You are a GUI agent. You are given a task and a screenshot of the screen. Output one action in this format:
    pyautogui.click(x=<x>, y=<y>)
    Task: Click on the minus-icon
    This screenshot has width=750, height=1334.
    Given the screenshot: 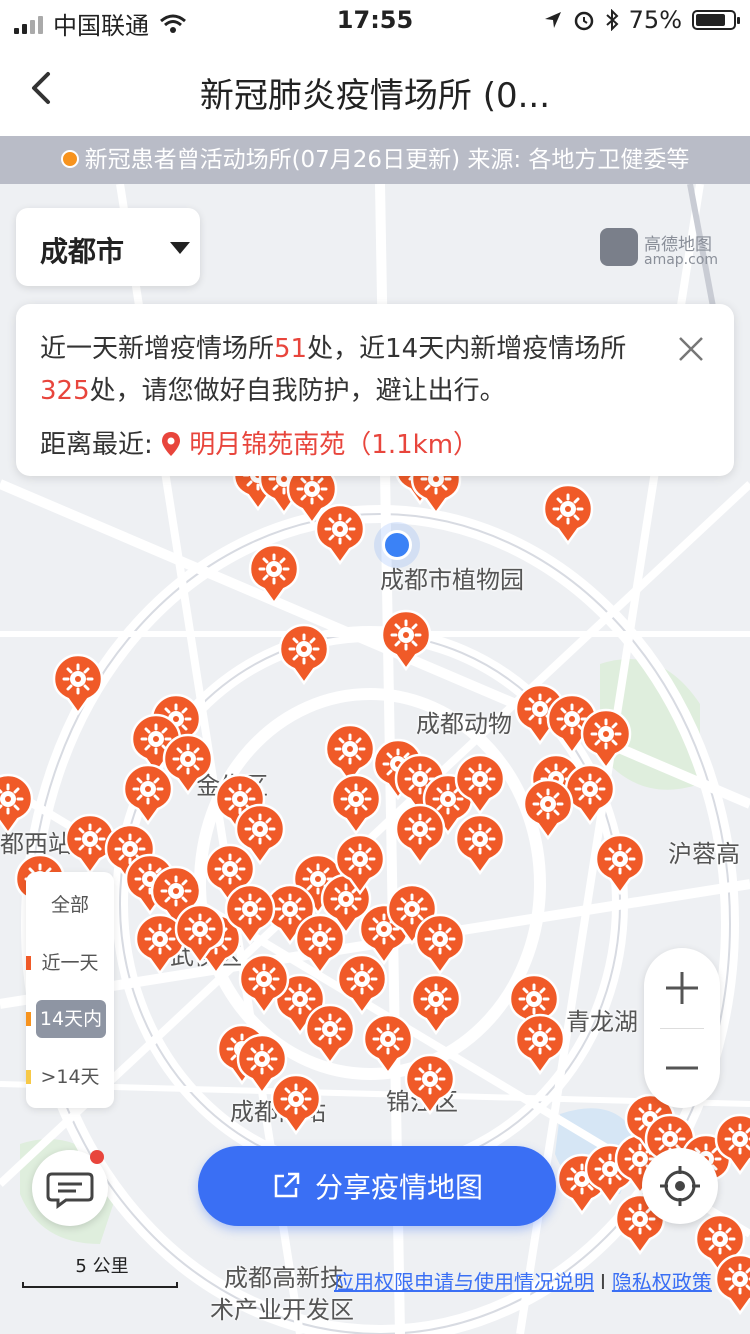 What is the action you would take?
    pyautogui.click(x=682, y=1068)
    